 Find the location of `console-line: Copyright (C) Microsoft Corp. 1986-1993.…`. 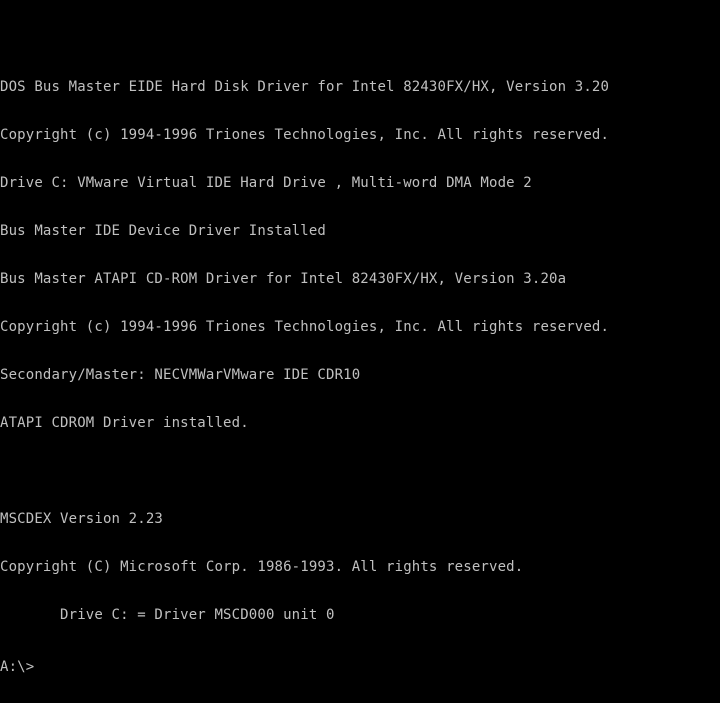

console-line: Copyright (C) Microsoft Corp. 1986-1993.… is located at coordinates (262, 567).